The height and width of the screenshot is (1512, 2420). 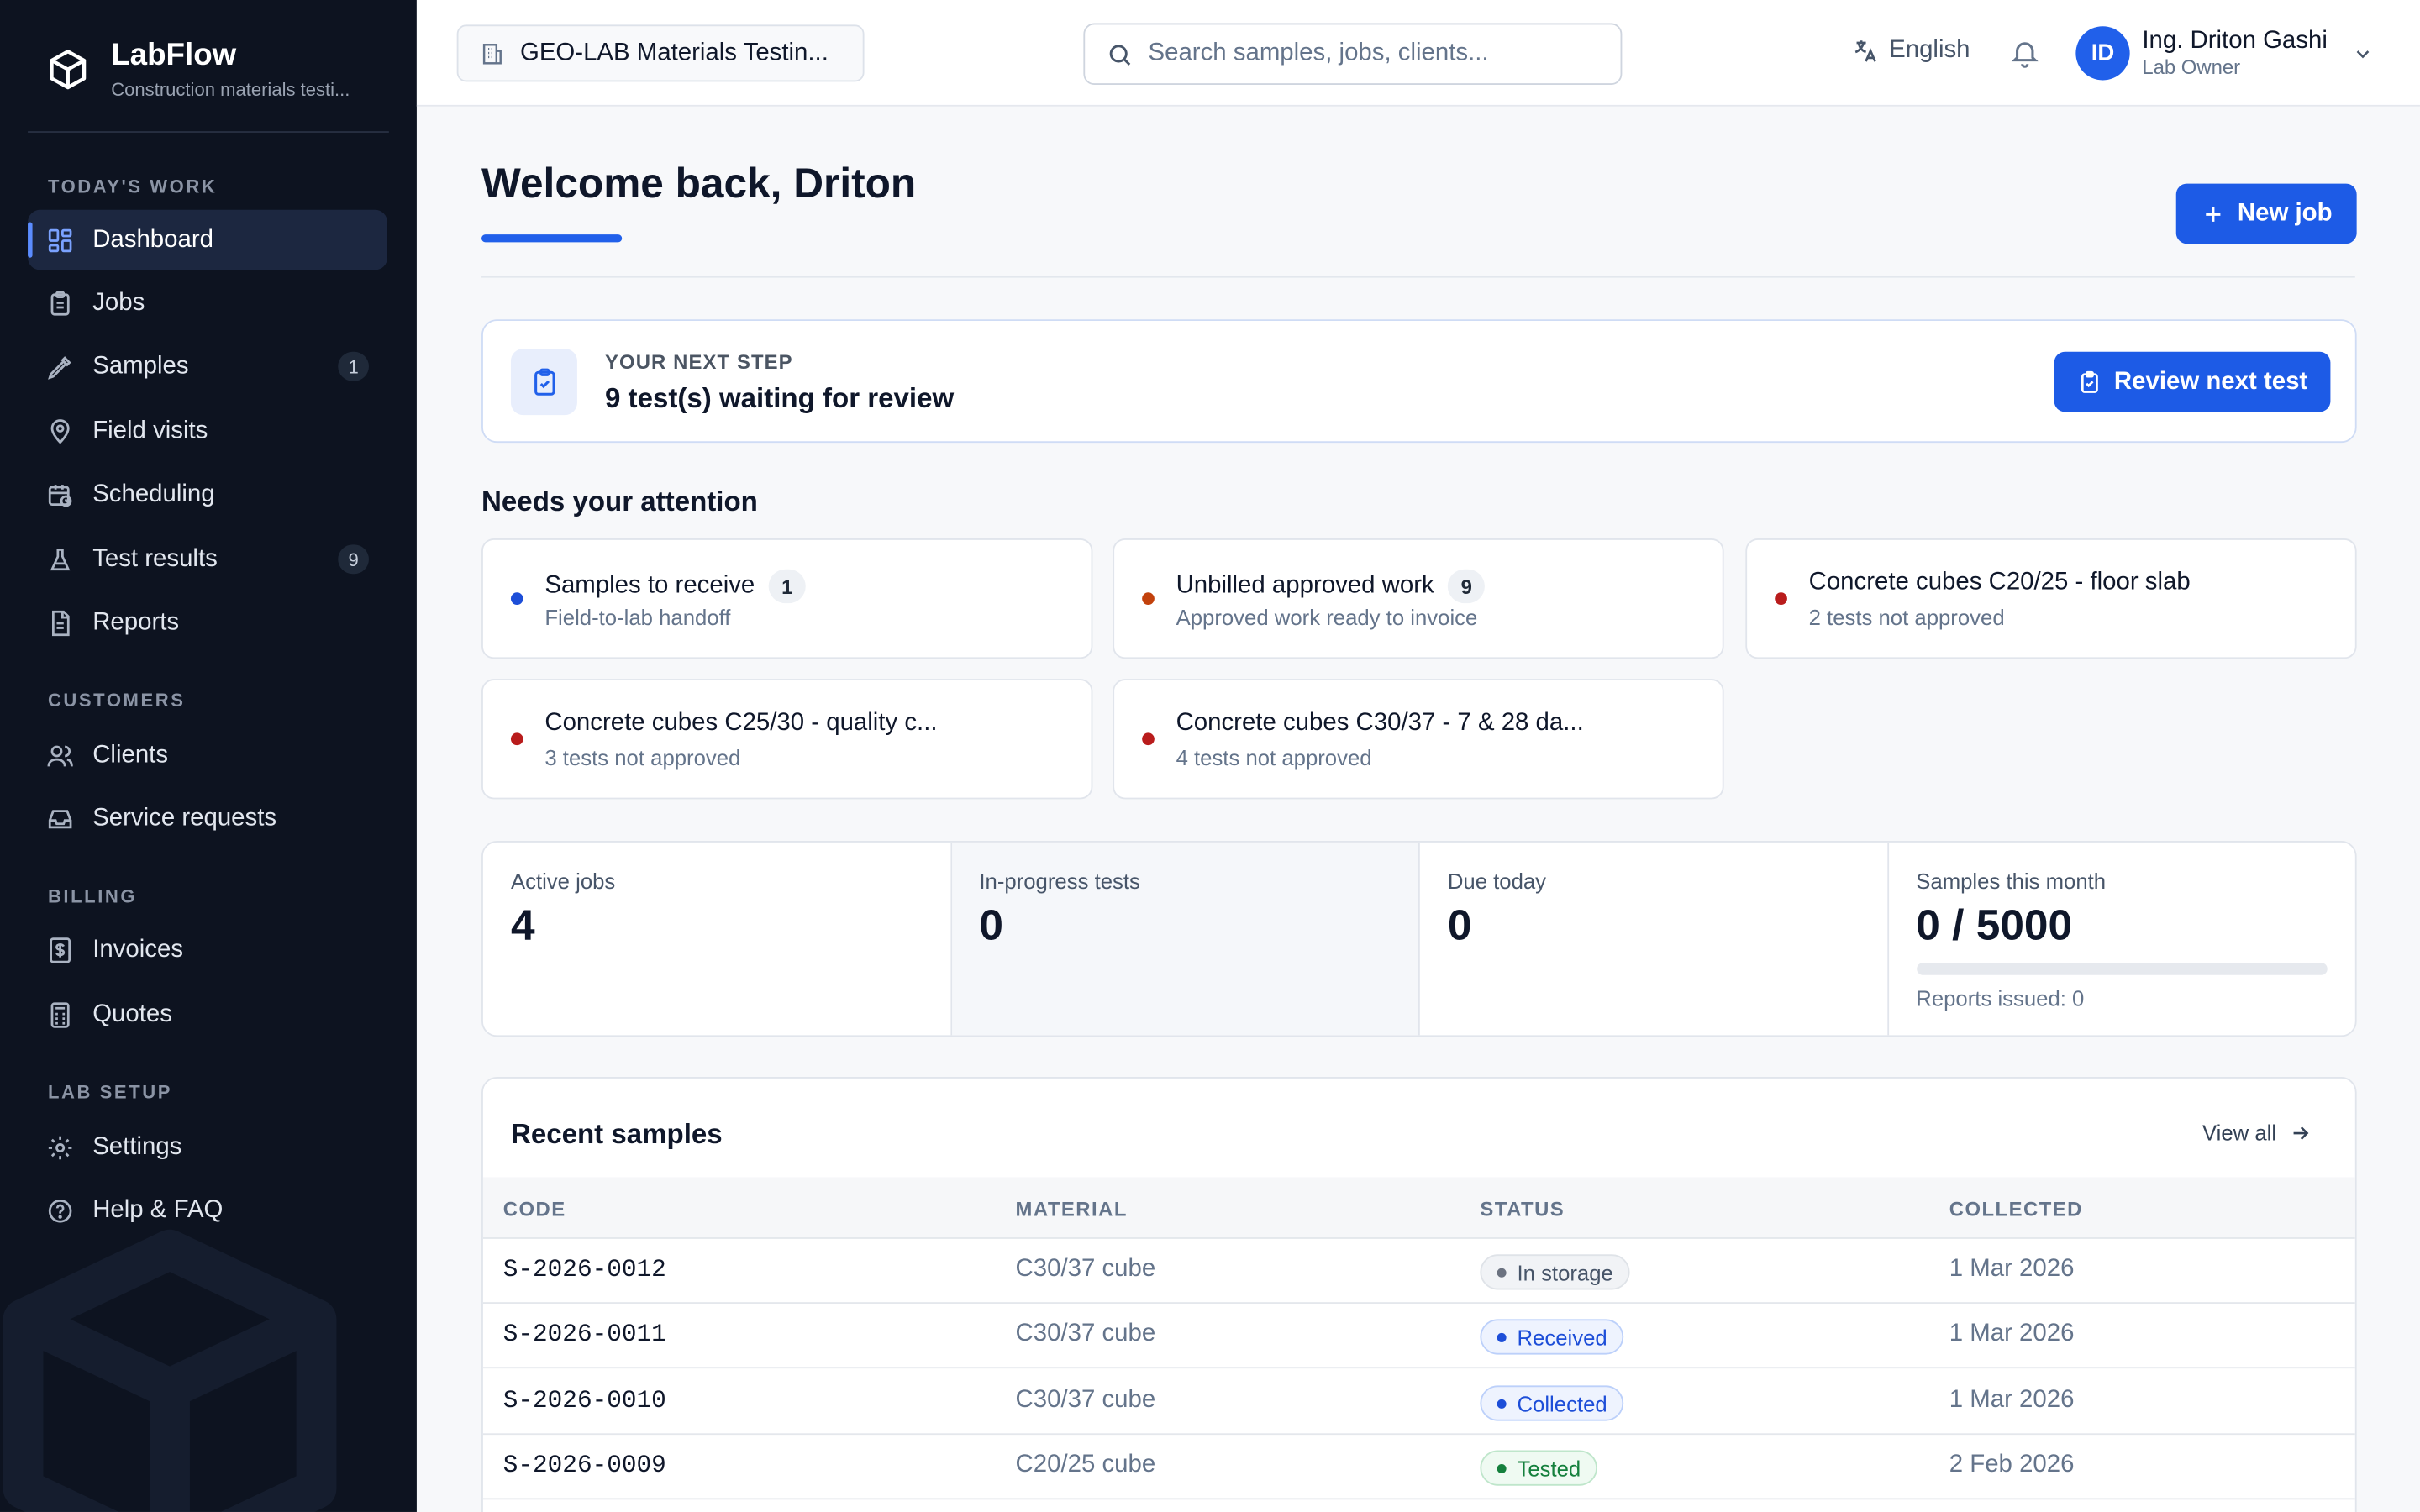 What do you see at coordinates (1373, 53) in the screenshot?
I see `search-input` at bounding box center [1373, 53].